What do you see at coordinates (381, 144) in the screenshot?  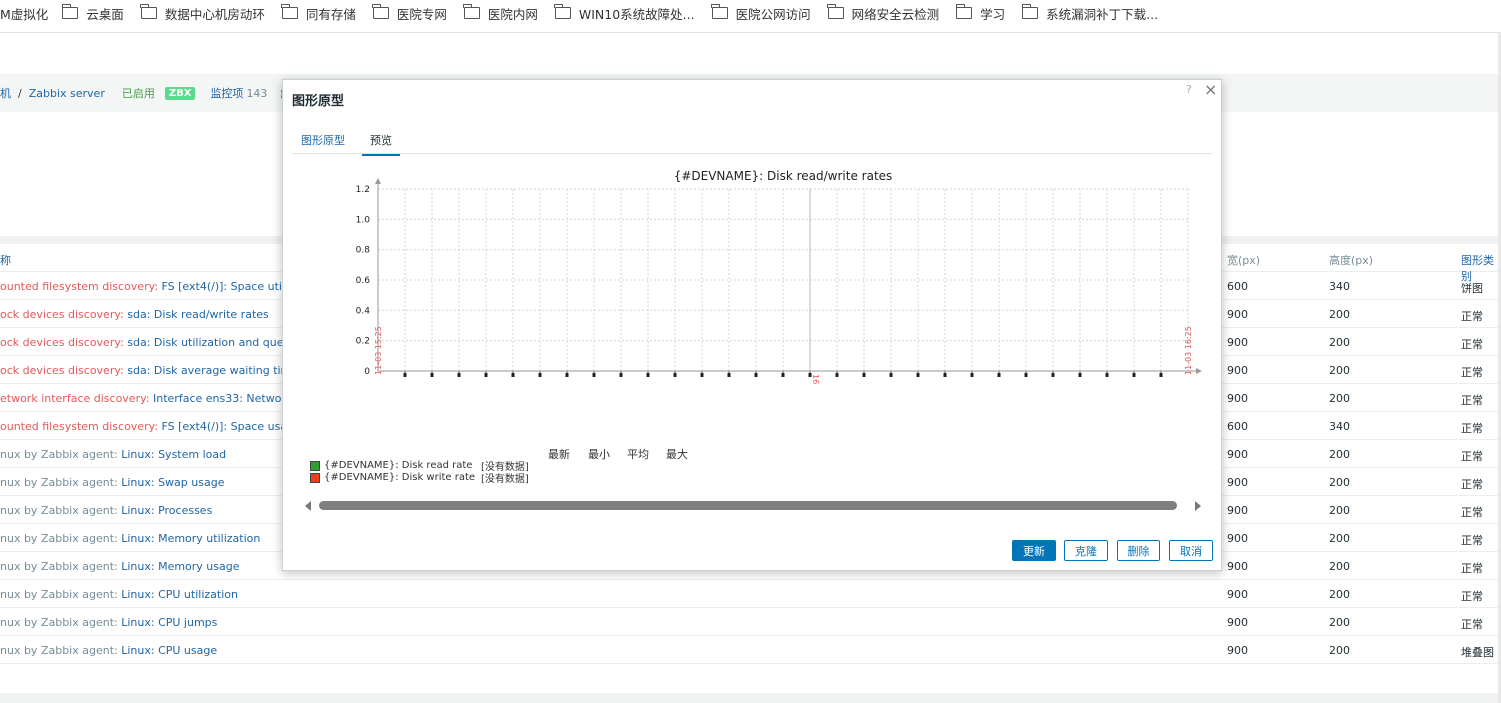 I see `tab-preview: 预览` at bounding box center [381, 144].